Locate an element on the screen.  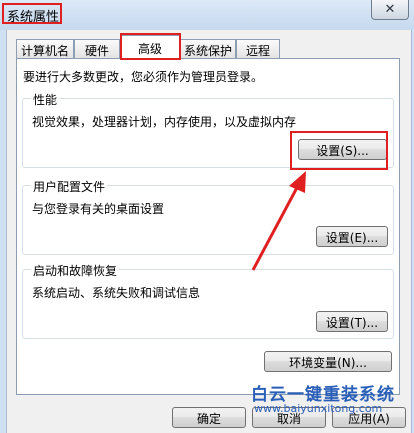
tab-highlight-box is located at coordinates (150, 46).